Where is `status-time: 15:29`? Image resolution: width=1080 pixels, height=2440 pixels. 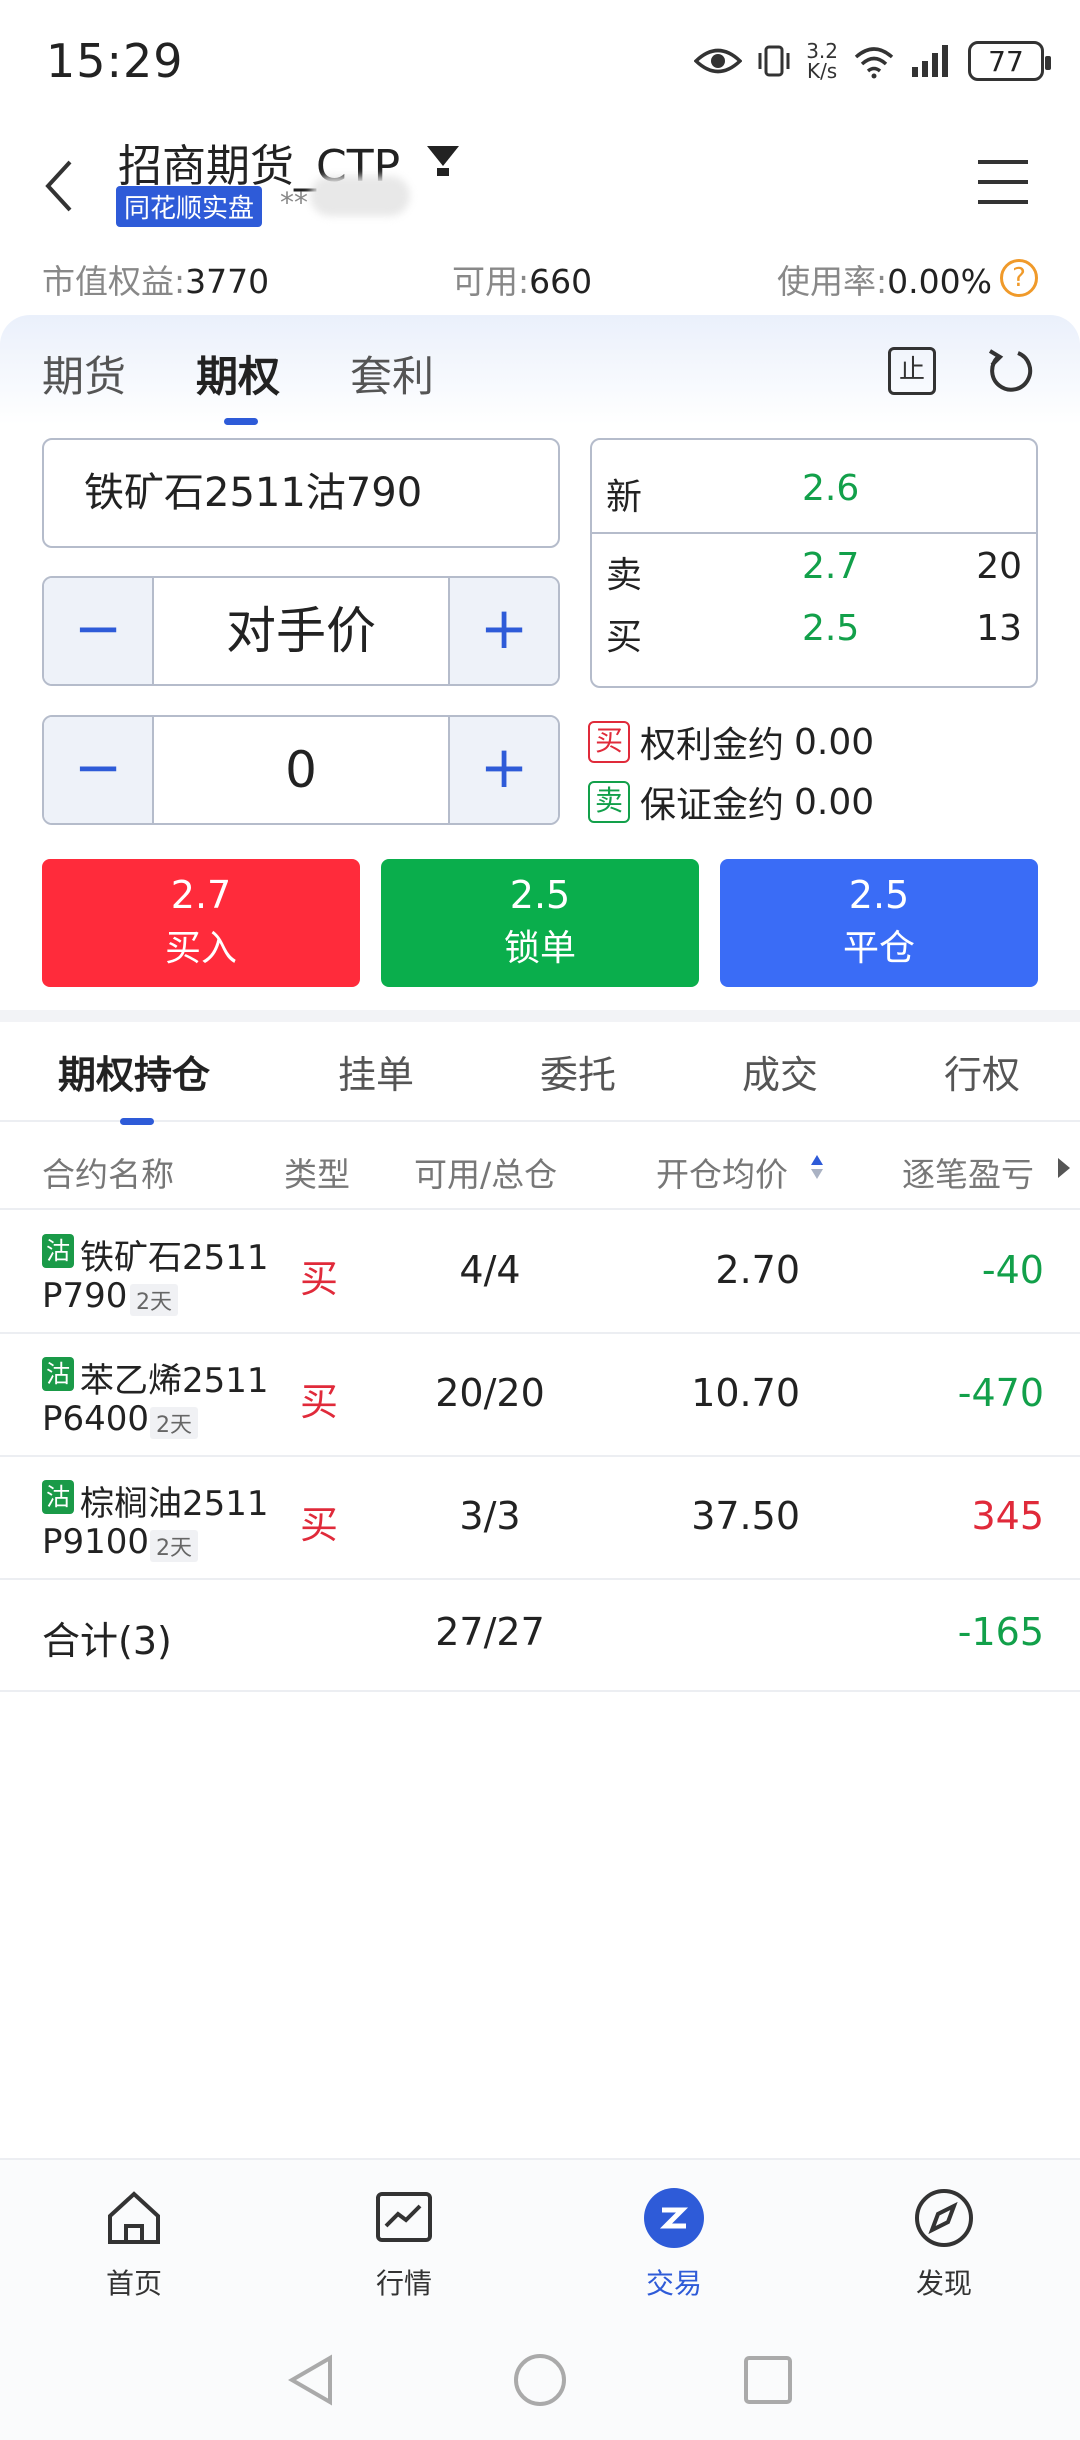
status-time: 15:29 is located at coordinates (115, 61).